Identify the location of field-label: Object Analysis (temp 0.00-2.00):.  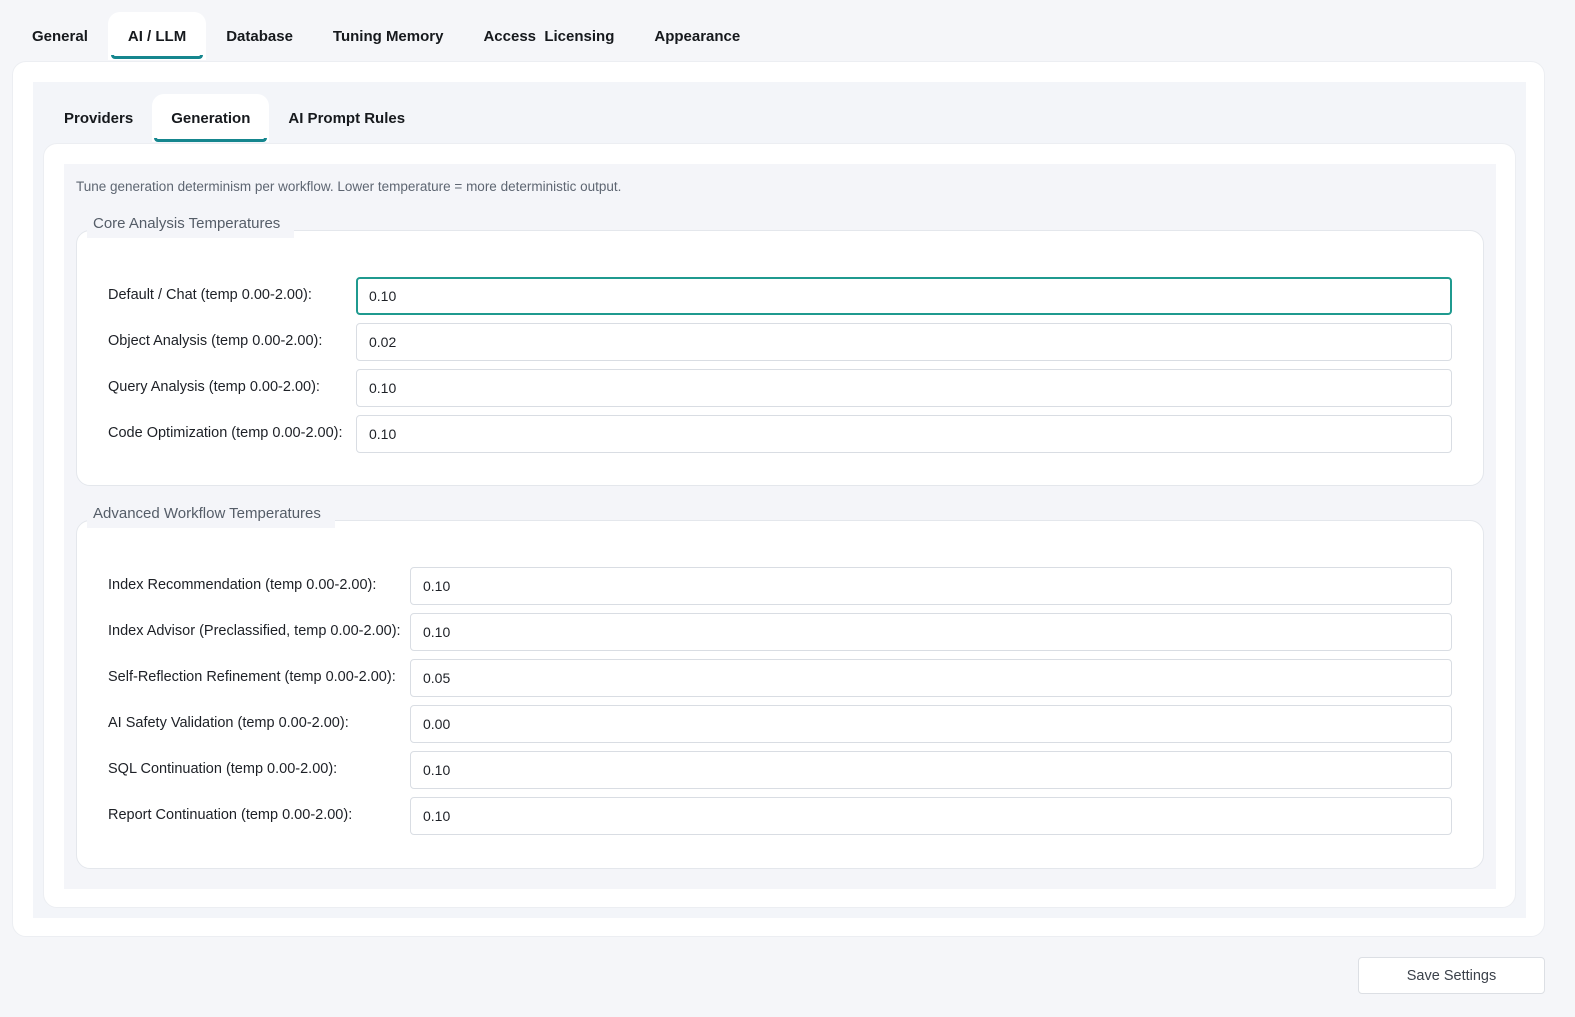
(215, 341).